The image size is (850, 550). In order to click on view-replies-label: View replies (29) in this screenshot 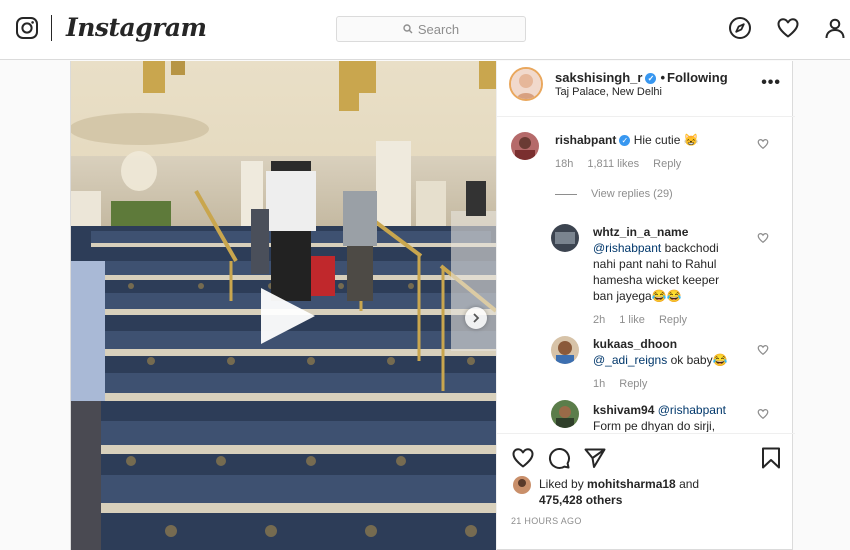, I will do `click(632, 194)`.